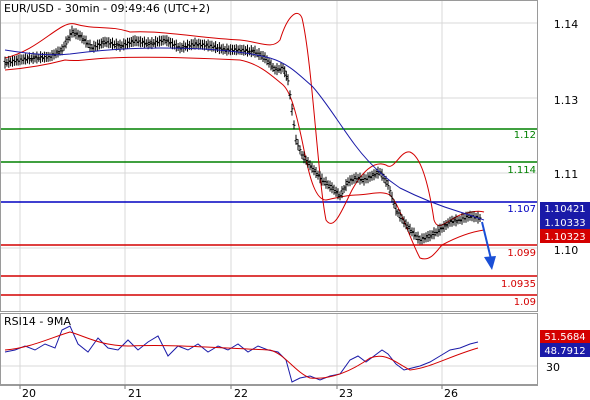 The image size is (590, 400). Describe the element at coordinates (521, 253) in the screenshot. I see `level-label: 1.099` at that location.